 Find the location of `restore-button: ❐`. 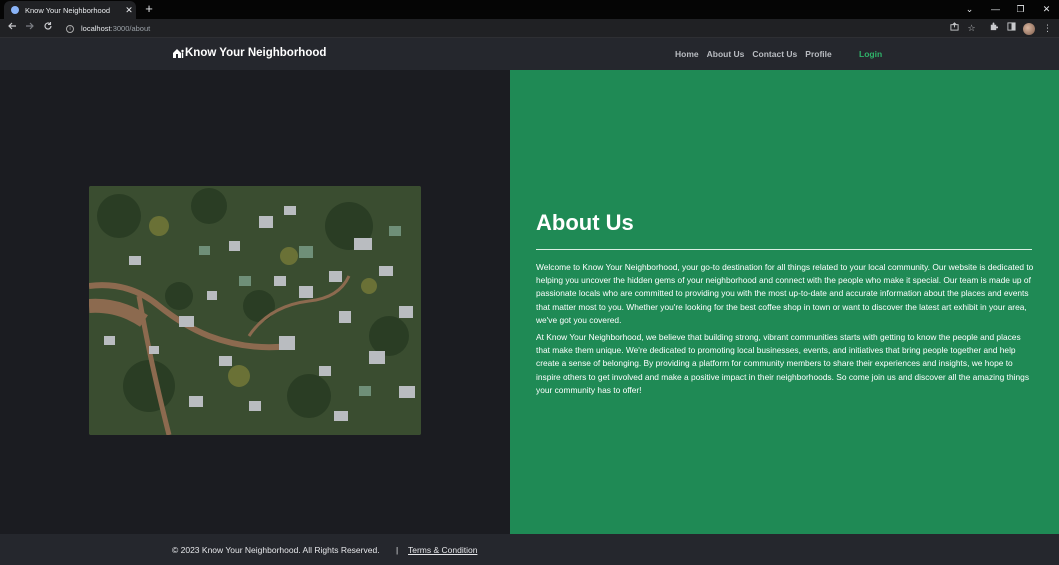

restore-button: ❐ is located at coordinates (1020, 9).